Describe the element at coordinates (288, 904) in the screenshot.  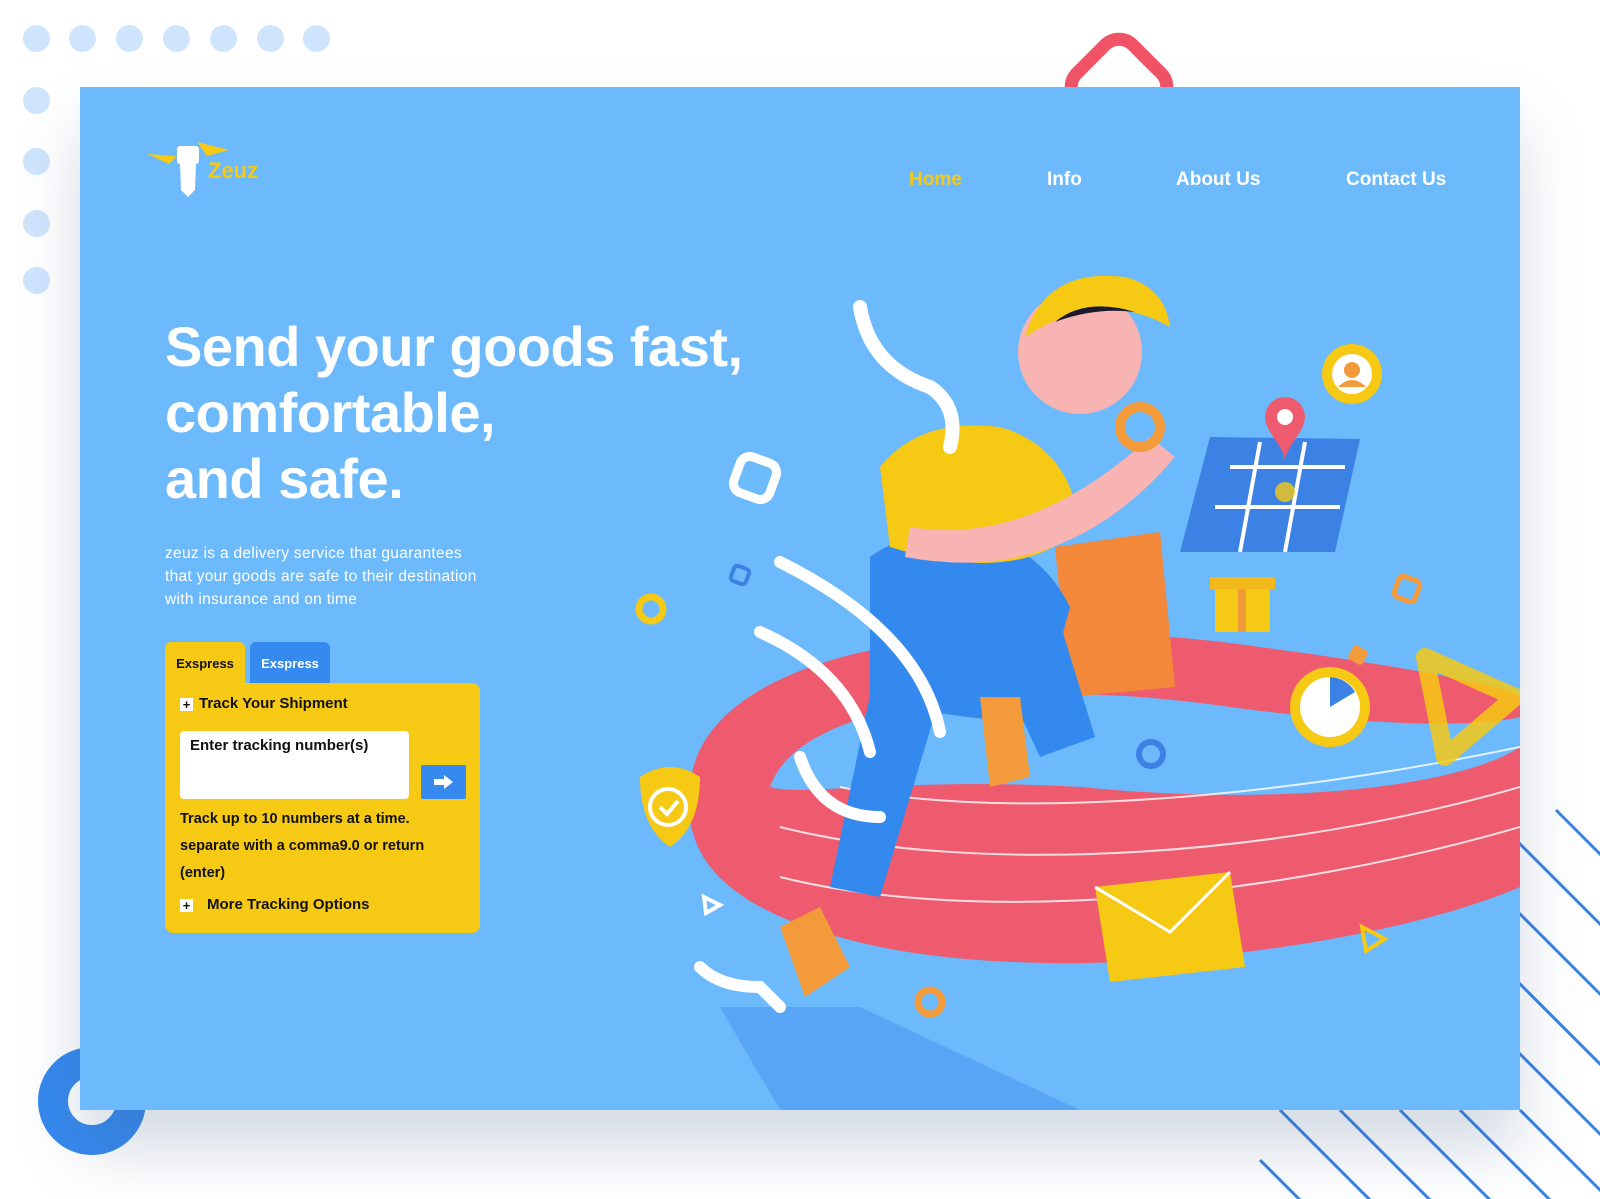
I see `more-tracking-options-link: More Tracking Options` at that location.